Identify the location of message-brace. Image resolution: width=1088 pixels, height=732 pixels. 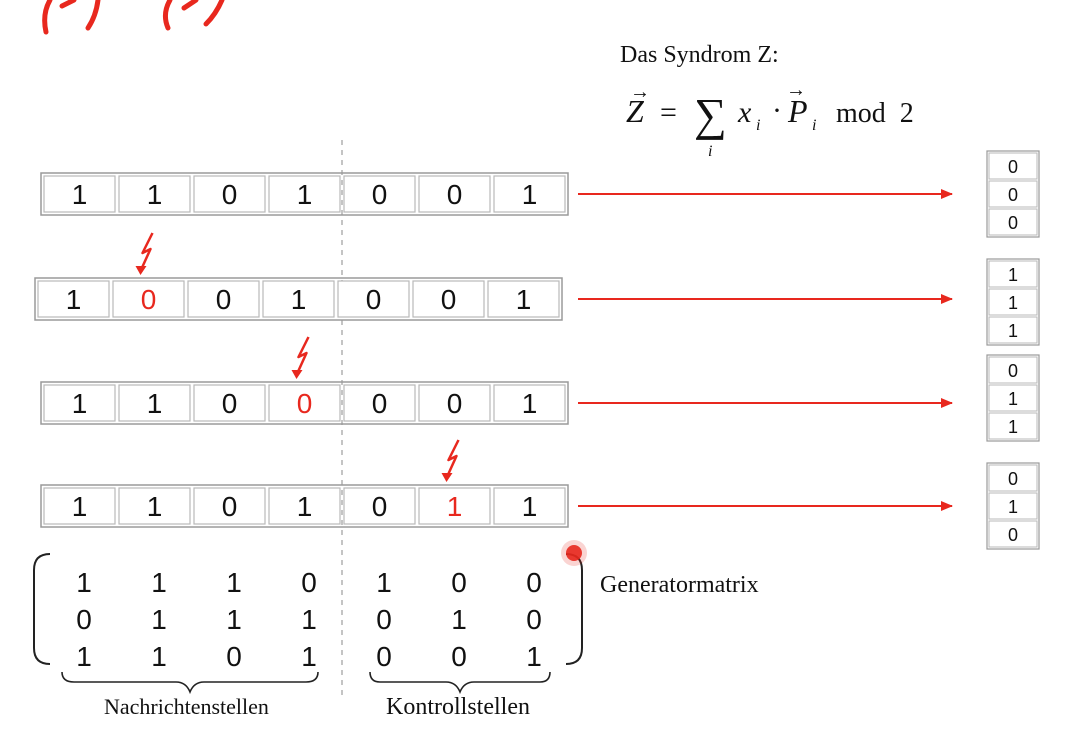
(190, 683).